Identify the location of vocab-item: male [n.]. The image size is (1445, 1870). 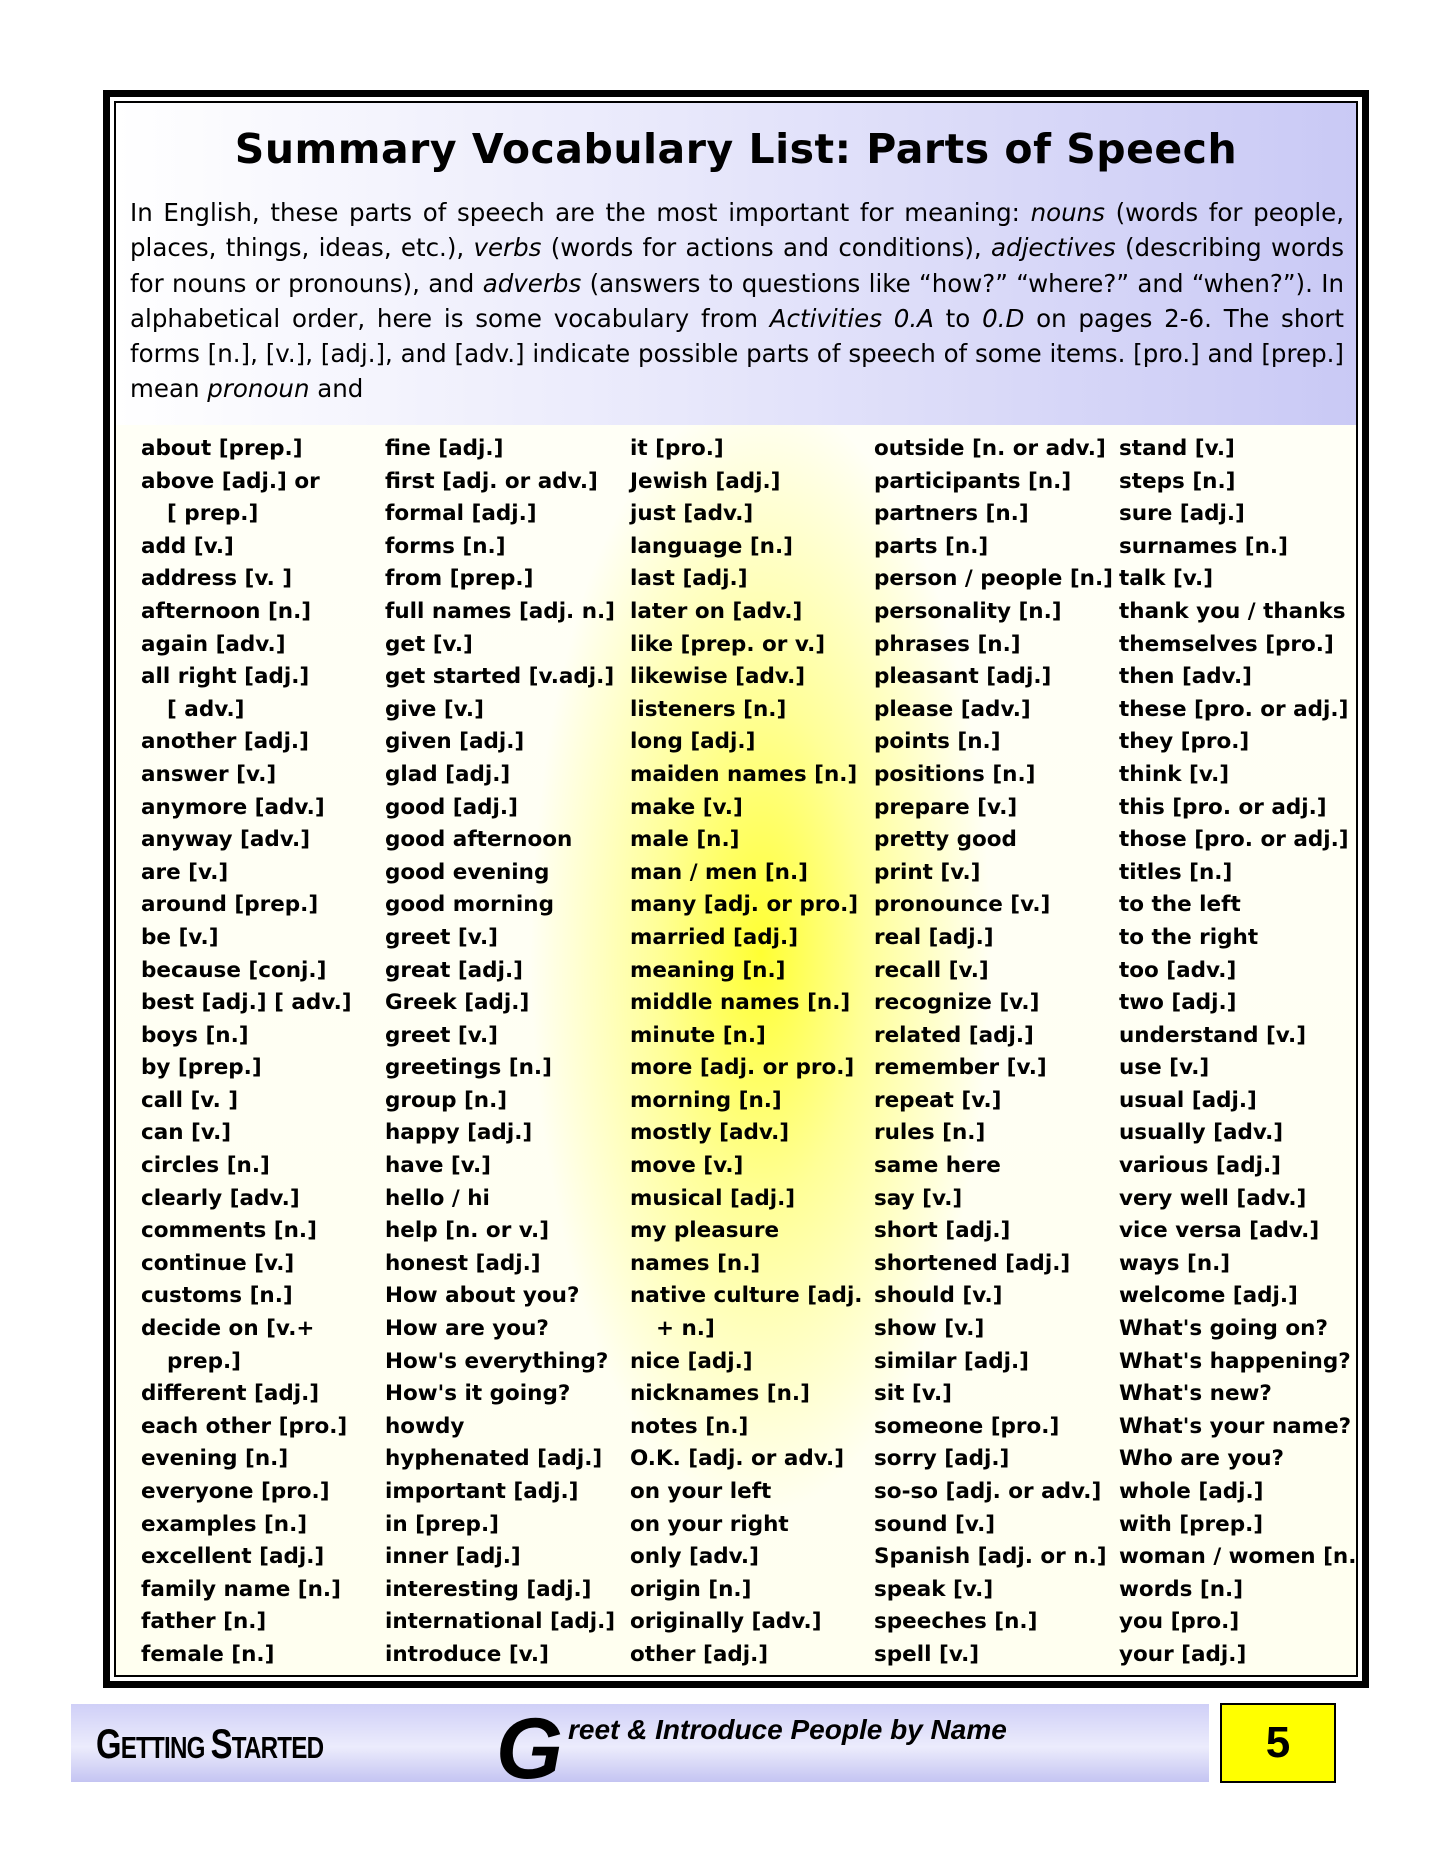
(685, 840).